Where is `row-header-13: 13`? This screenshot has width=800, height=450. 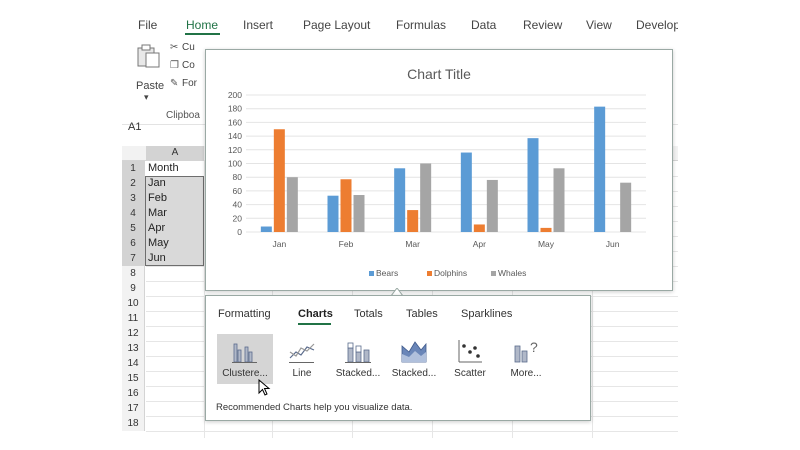
row-header-13: 13 is located at coordinates (133, 348).